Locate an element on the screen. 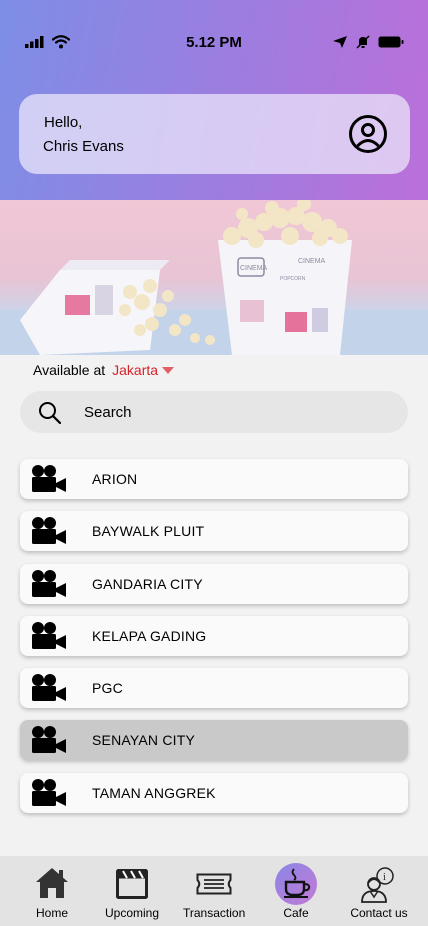 Image resolution: width=428 pixels, height=926 pixels. location-selector: Available at Jakarta is located at coordinates (104, 370).